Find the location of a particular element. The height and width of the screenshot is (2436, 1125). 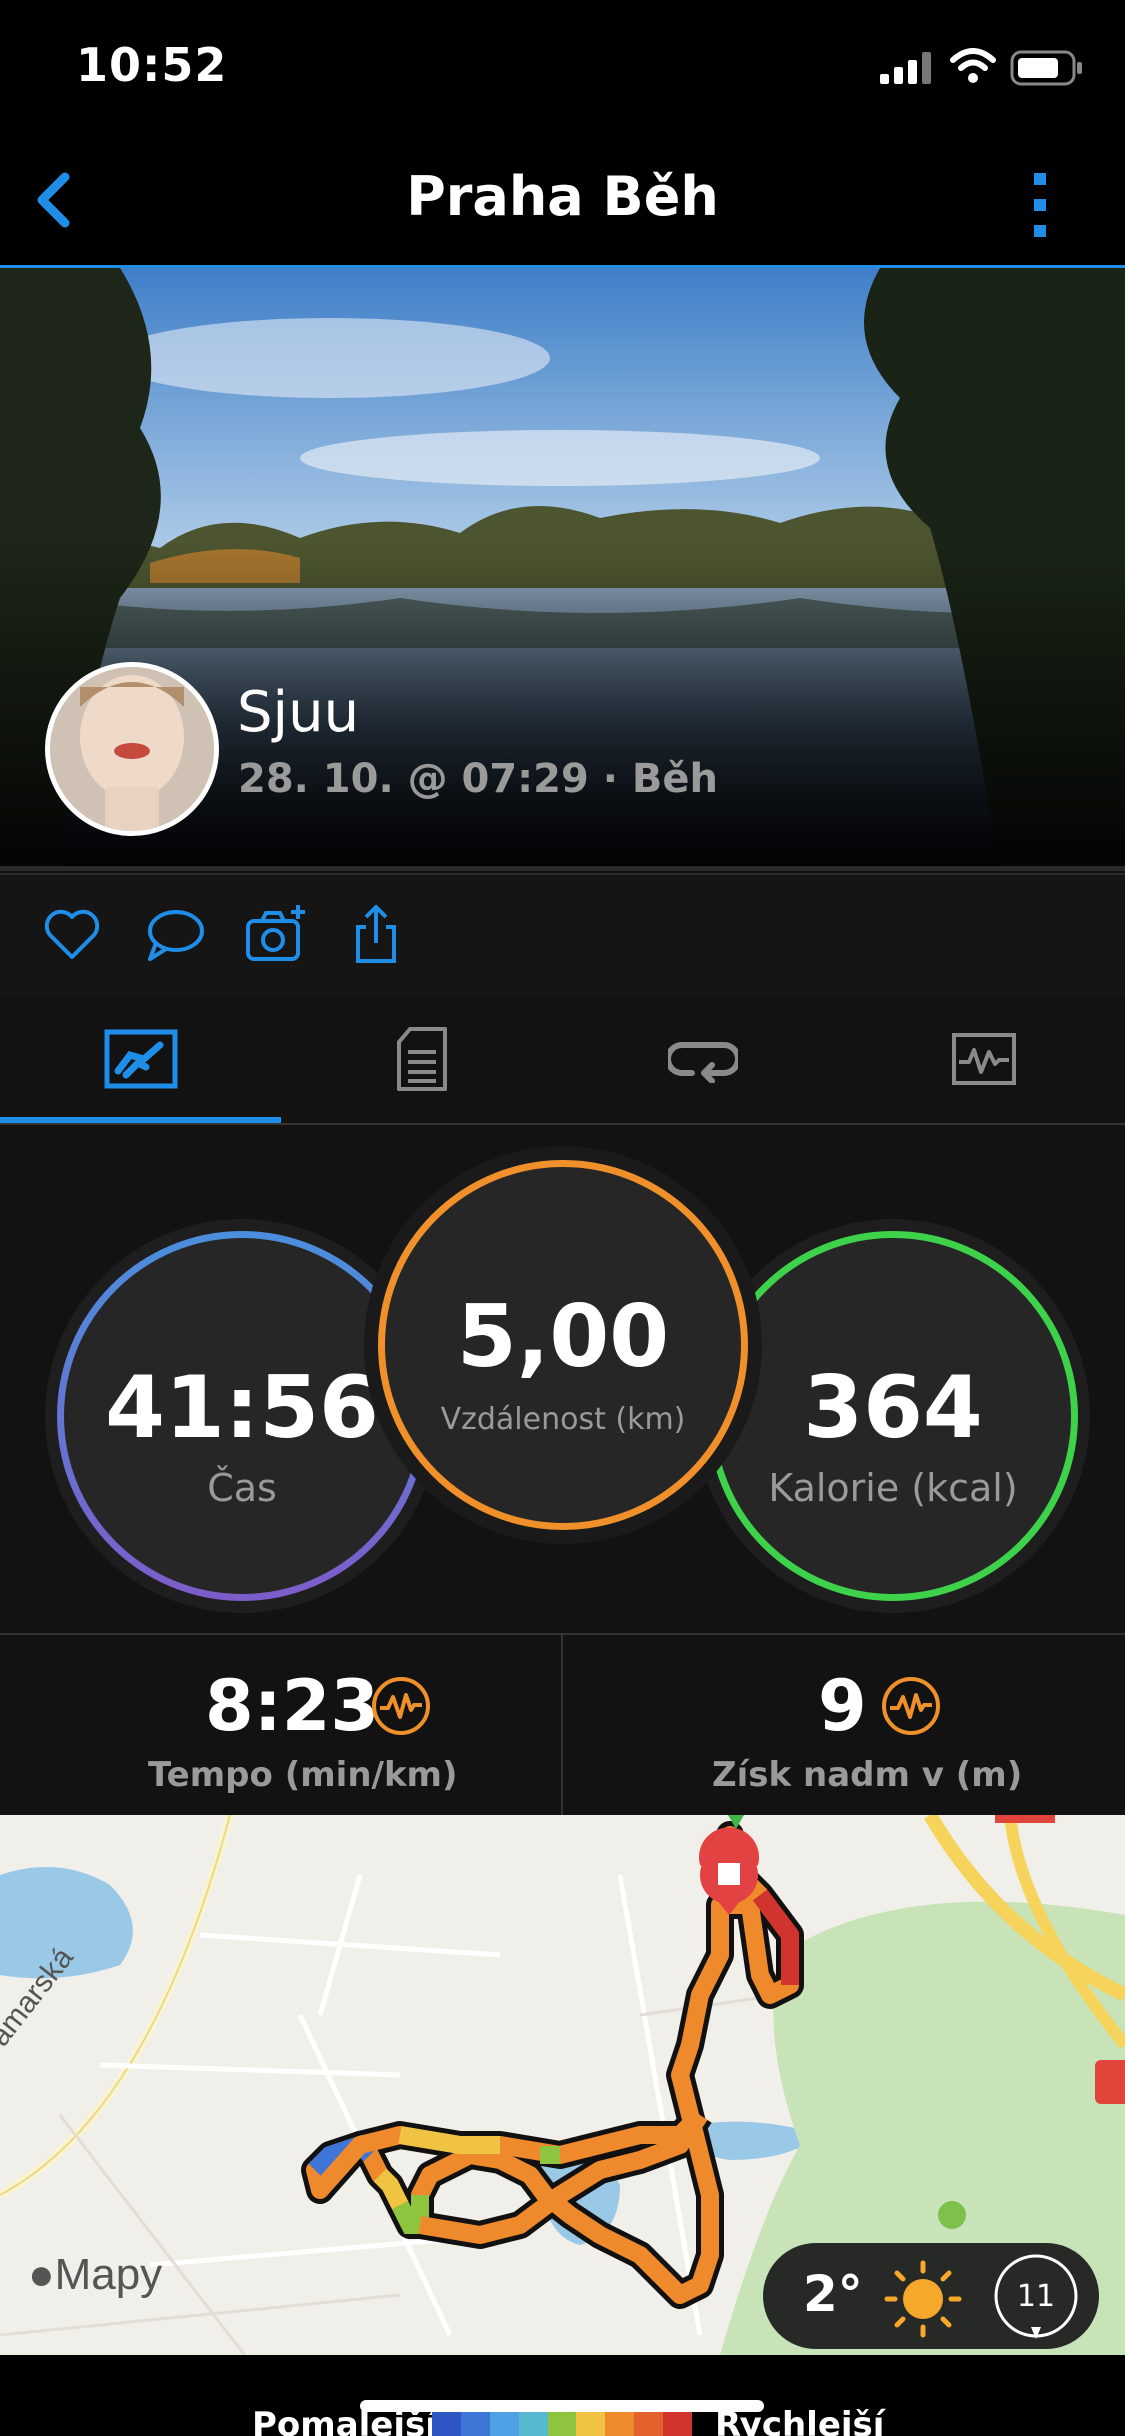

laps-icon is located at coordinates (702, 1062).